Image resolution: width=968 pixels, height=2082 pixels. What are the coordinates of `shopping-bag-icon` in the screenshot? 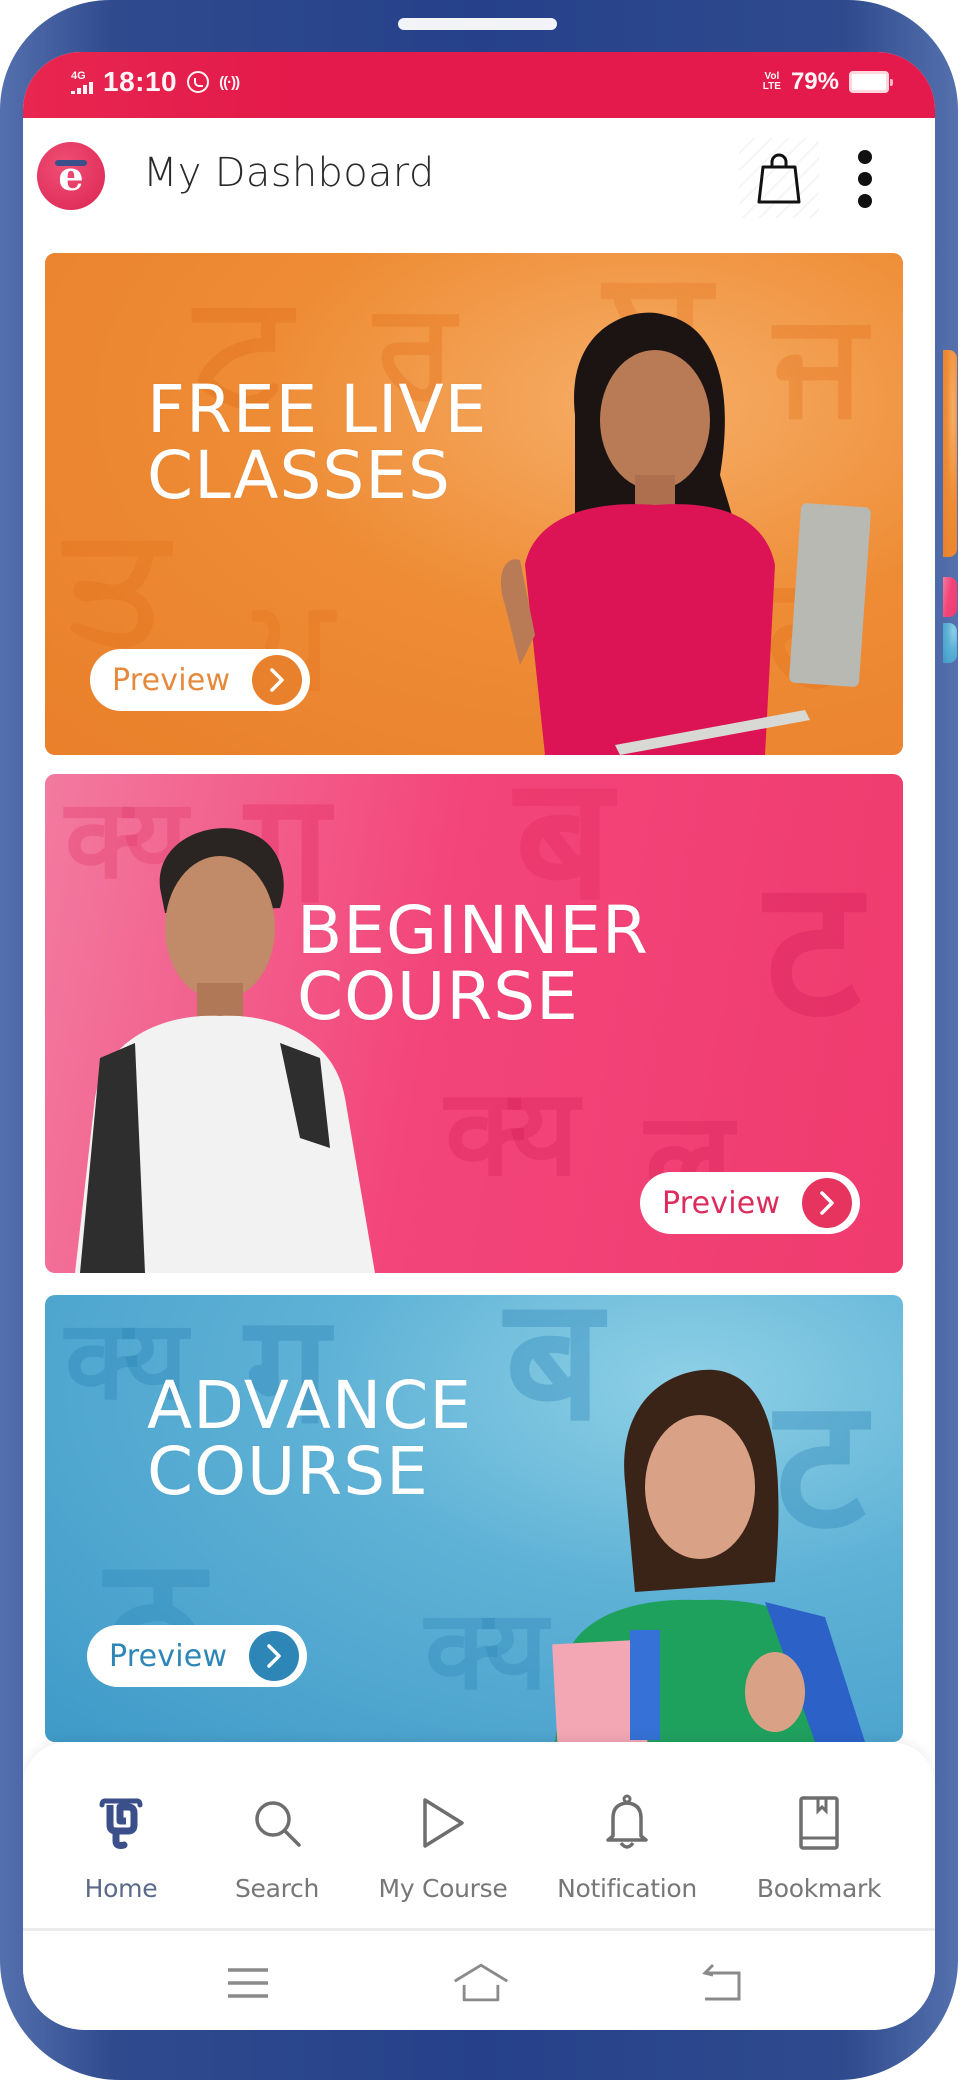 It's located at (779, 178).